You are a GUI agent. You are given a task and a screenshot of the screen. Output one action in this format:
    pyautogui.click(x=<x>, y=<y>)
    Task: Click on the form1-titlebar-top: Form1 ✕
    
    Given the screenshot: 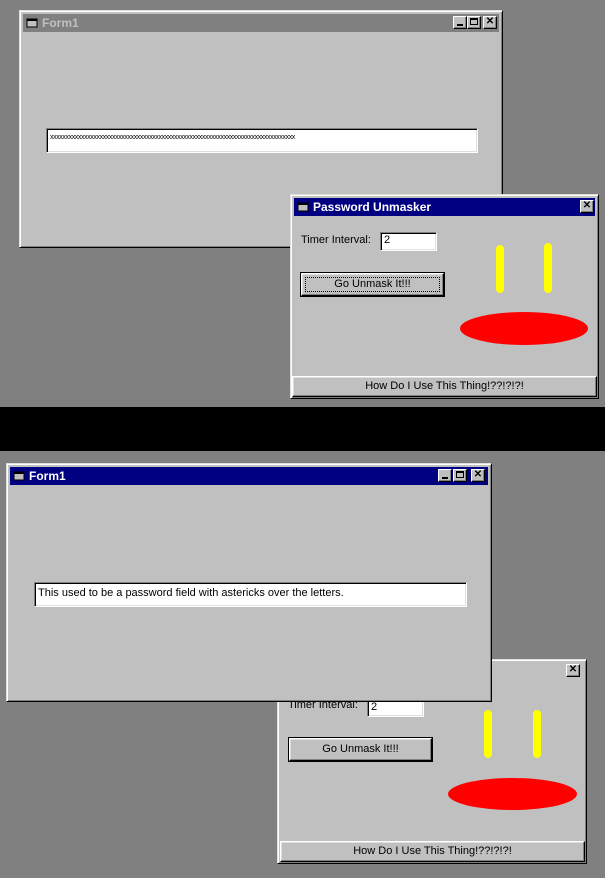 What is the action you would take?
    pyautogui.click(x=261, y=23)
    